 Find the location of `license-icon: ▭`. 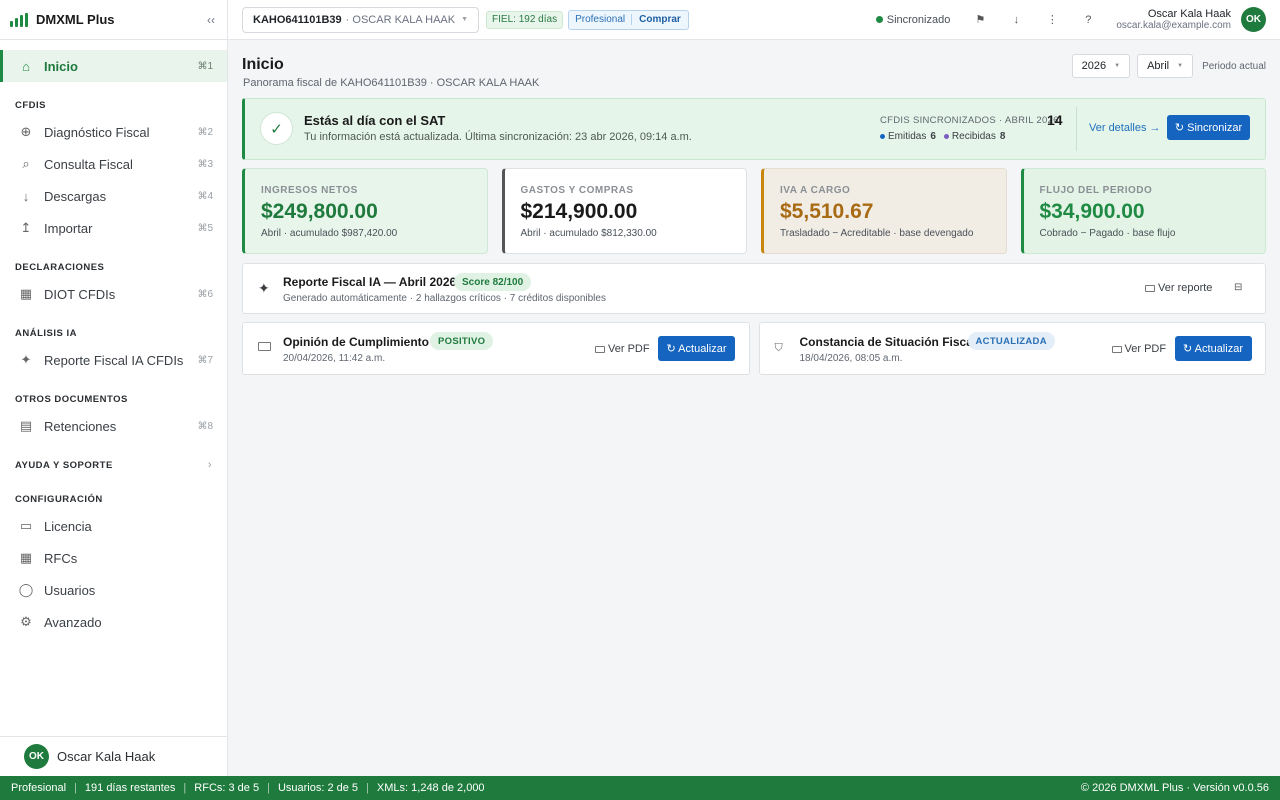

license-icon: ▭ is located at coordinates (26, 525).